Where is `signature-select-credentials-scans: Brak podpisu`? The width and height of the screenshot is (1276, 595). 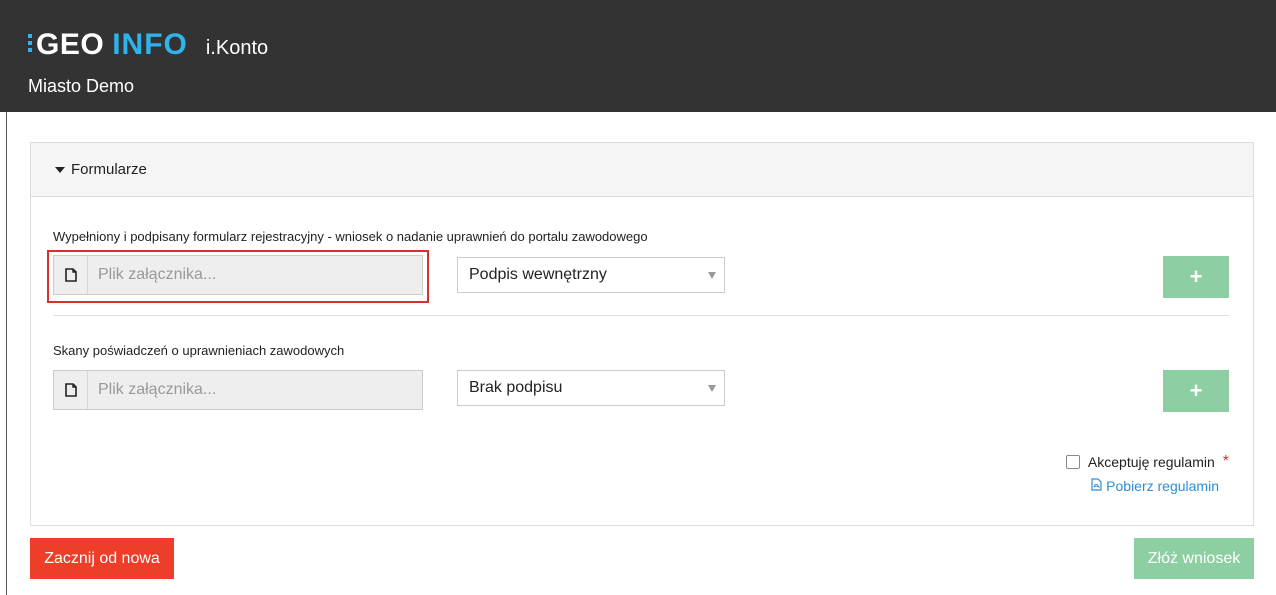
signature-select-credentials-scans: Brak podpisu is located at coordinates (591, 388).